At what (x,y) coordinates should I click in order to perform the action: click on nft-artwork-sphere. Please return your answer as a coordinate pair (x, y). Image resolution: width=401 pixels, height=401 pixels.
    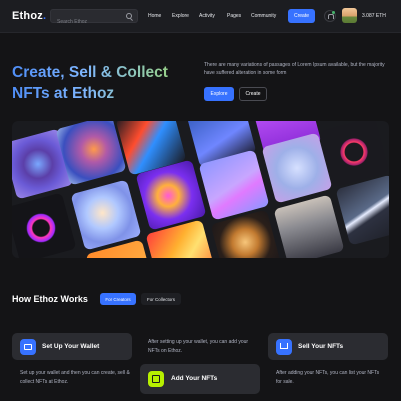
    Looking at the image, I should click on (106, 215).